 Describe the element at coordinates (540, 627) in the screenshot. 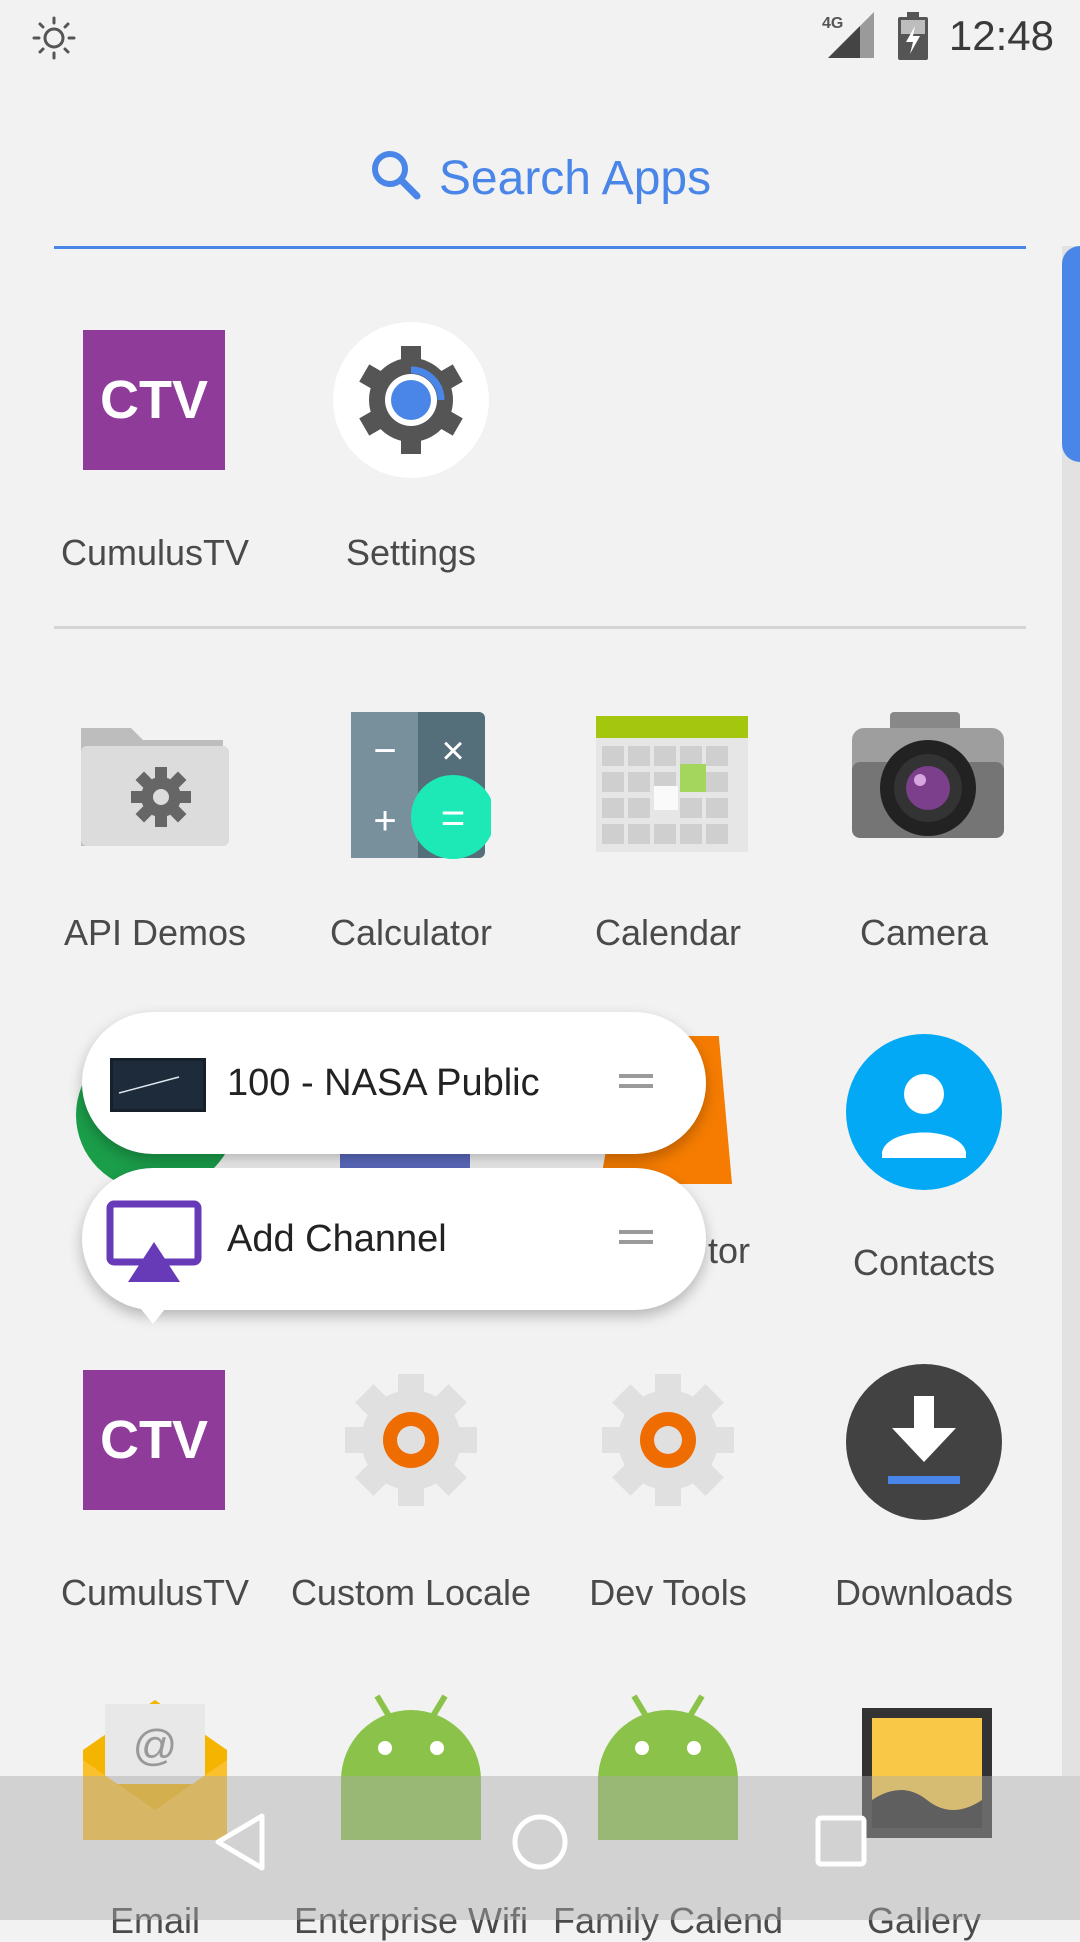

I see `predicted-divider` at that location.